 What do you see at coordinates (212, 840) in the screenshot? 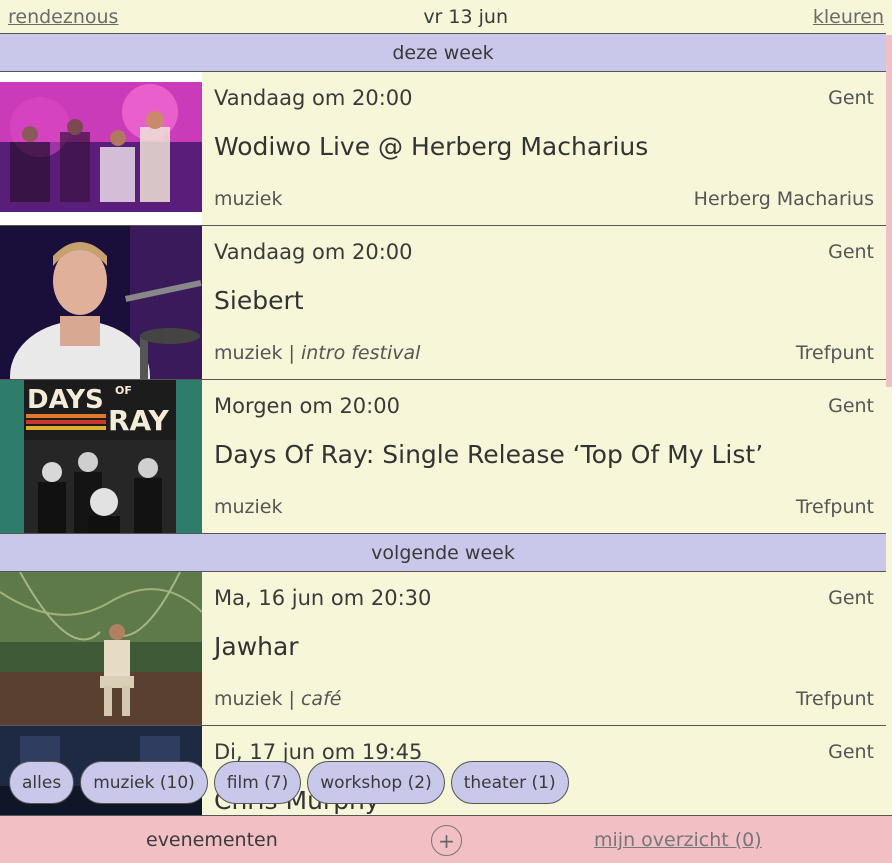
I see `events-tab: evenementen` at bounding box center [212, 840].